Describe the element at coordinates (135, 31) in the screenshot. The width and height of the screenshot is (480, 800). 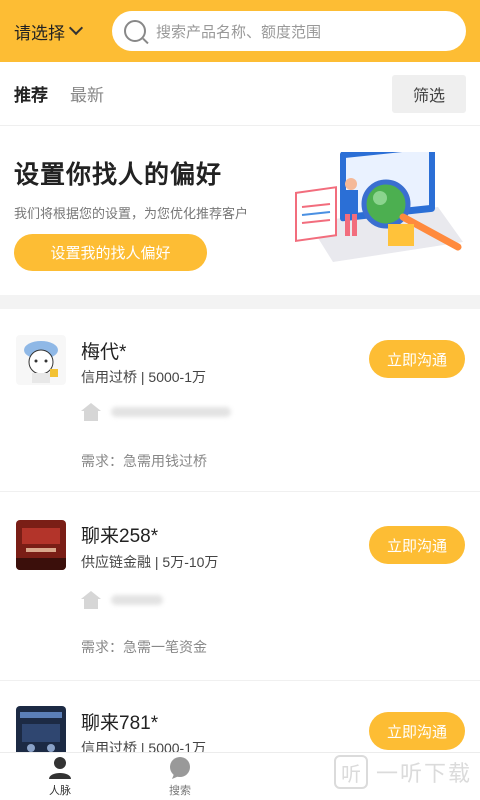
I see `search-icon` at that location.